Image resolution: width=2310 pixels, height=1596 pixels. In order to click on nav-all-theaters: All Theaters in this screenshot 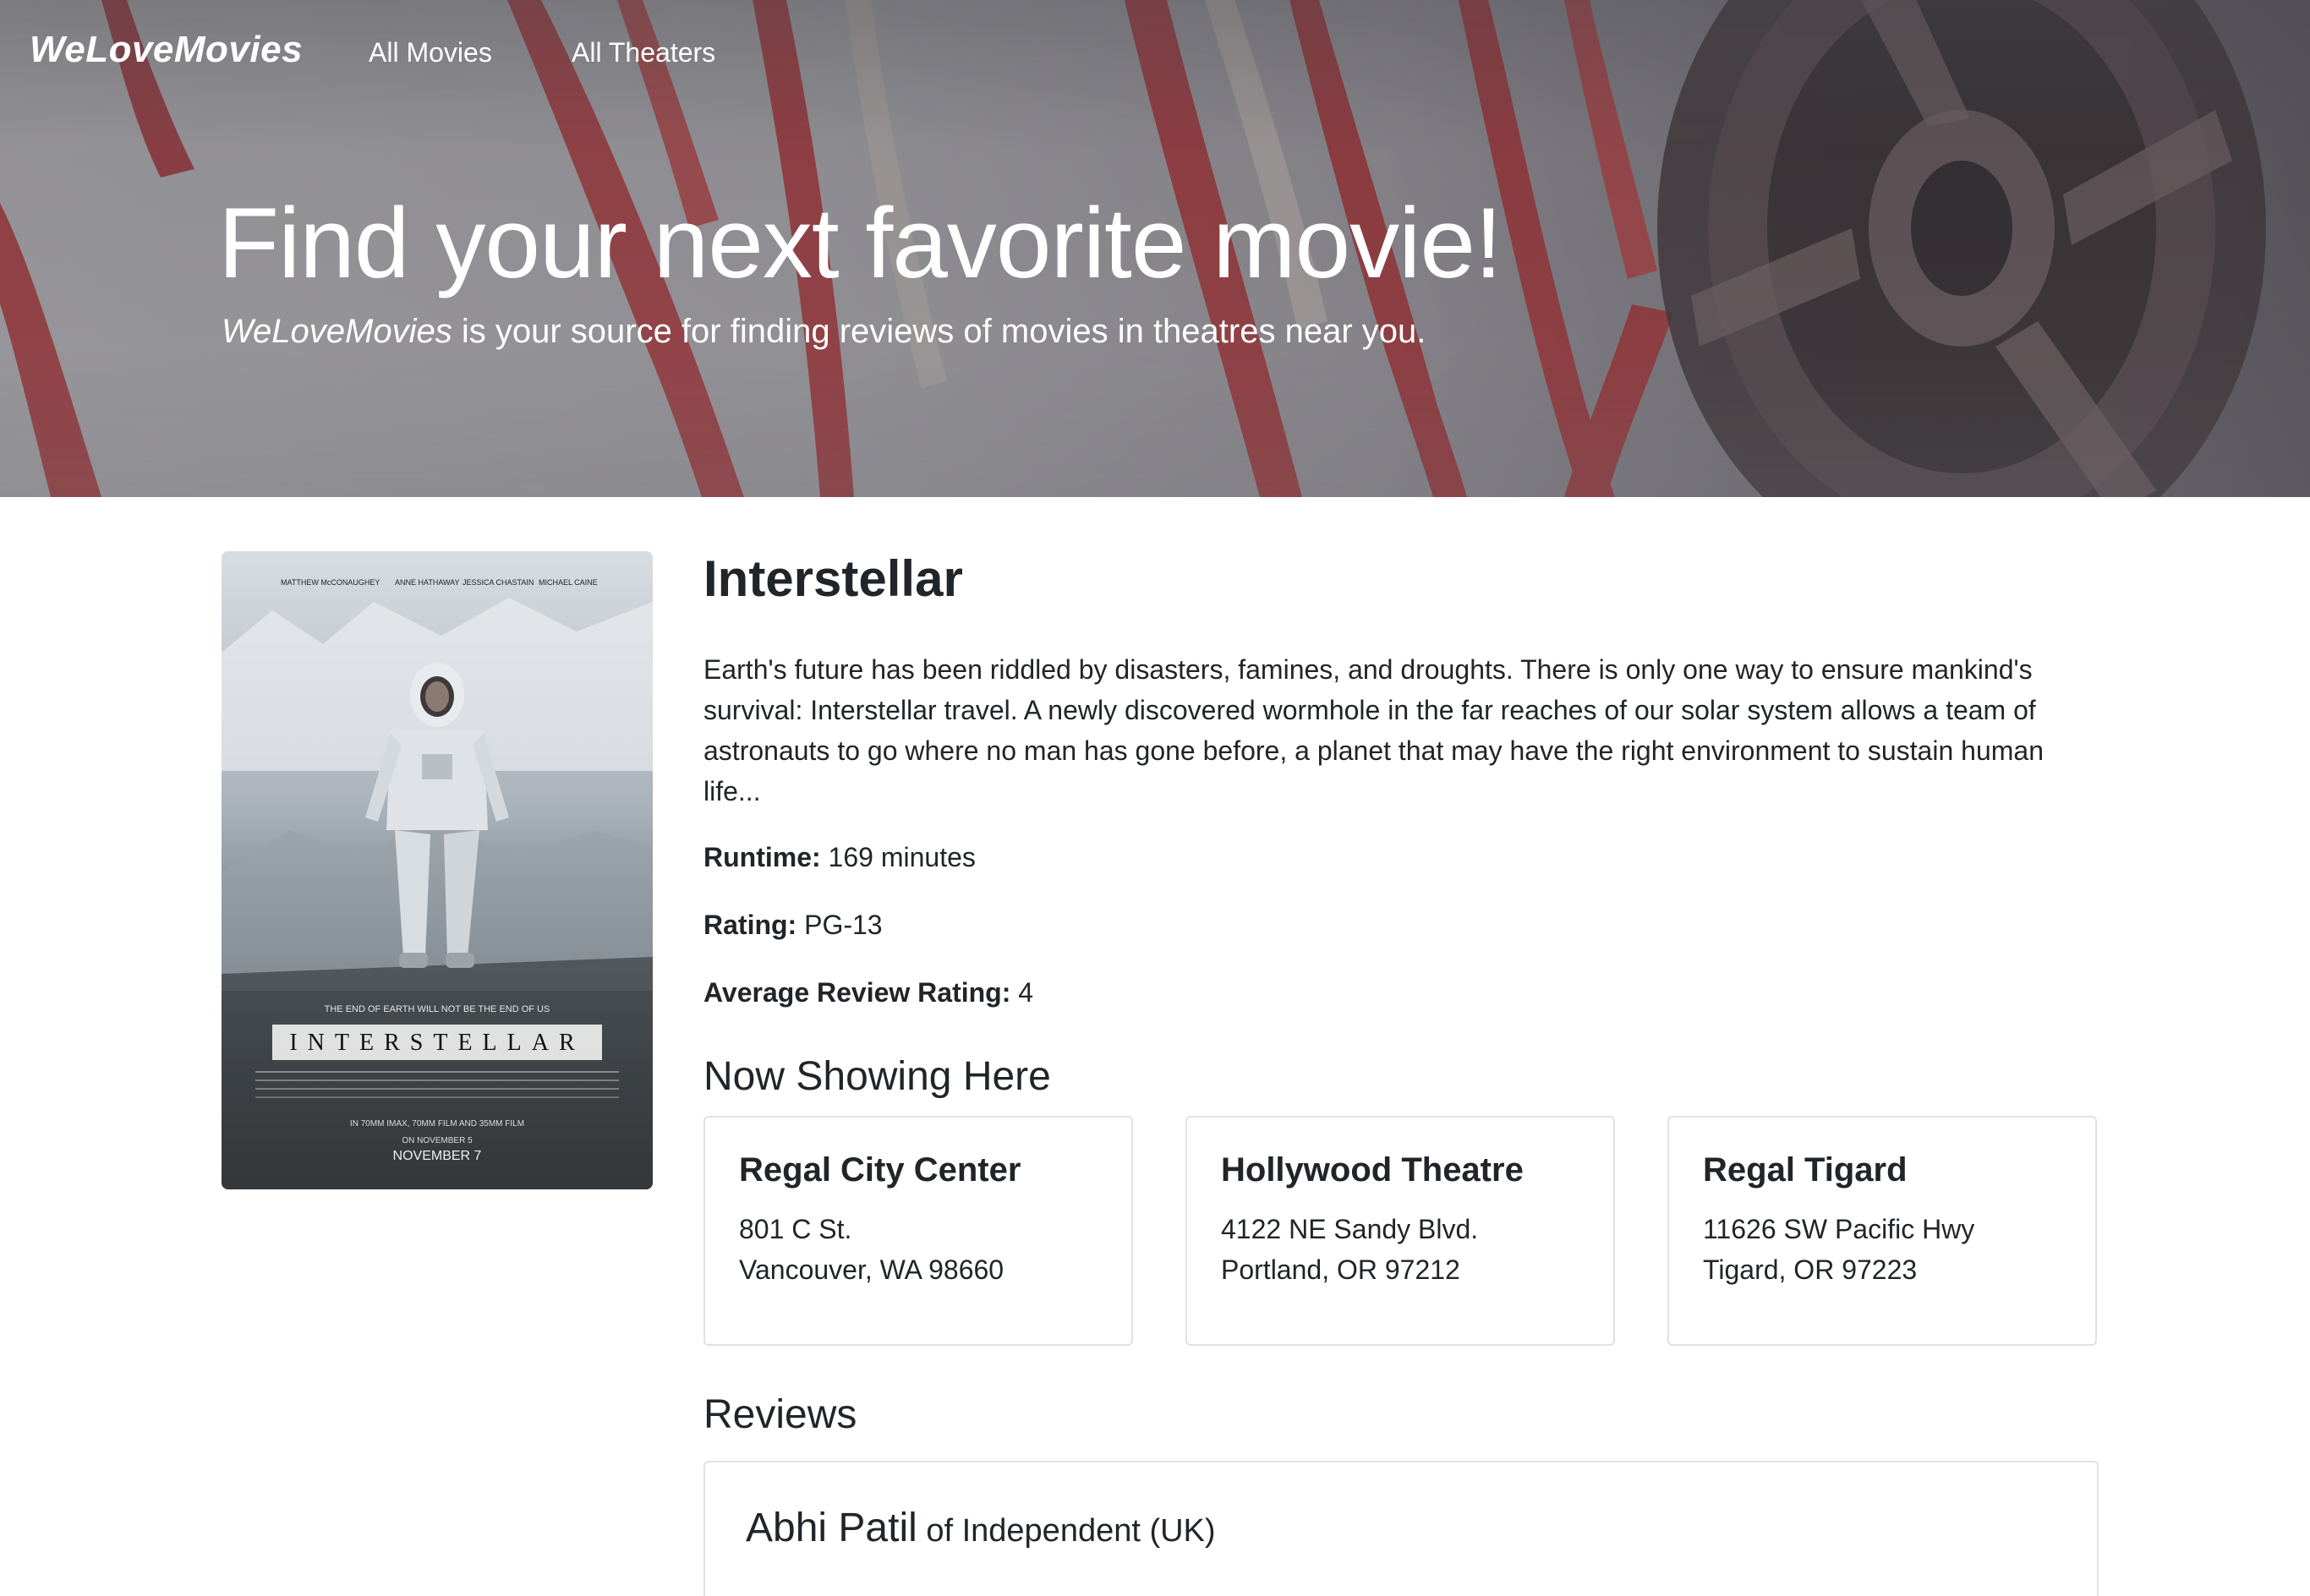, I will do `click(644, 52)`.